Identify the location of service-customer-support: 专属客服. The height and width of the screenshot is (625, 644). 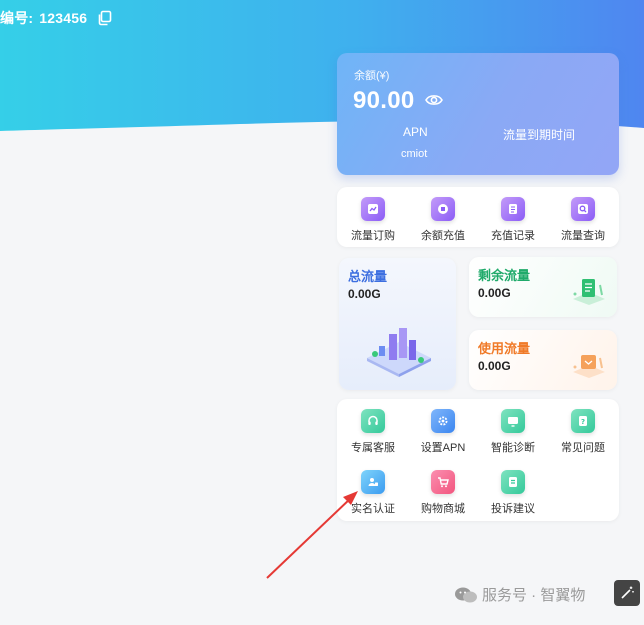
(373, 432).